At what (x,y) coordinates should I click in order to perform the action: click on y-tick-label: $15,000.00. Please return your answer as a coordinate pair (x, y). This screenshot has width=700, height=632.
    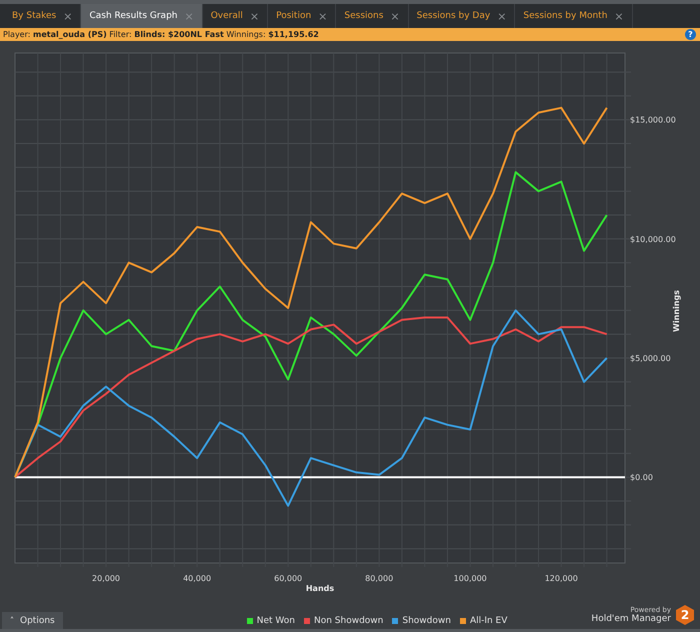
    Looking at the image, I should click on (653, 120).